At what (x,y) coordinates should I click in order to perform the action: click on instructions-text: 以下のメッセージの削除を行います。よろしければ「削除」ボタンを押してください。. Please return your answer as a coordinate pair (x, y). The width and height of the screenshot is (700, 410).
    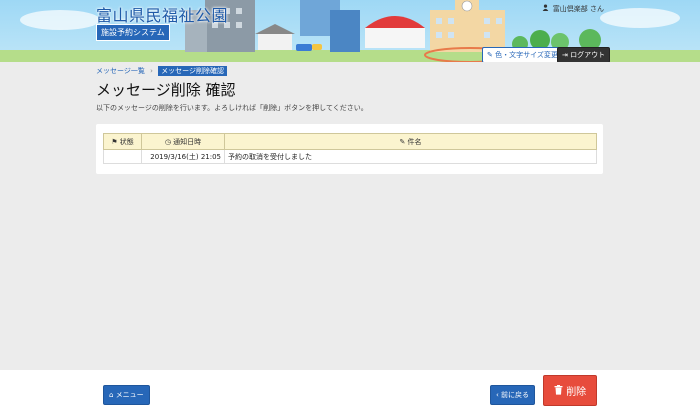
    Looking at the image, I should click on (232, 108).